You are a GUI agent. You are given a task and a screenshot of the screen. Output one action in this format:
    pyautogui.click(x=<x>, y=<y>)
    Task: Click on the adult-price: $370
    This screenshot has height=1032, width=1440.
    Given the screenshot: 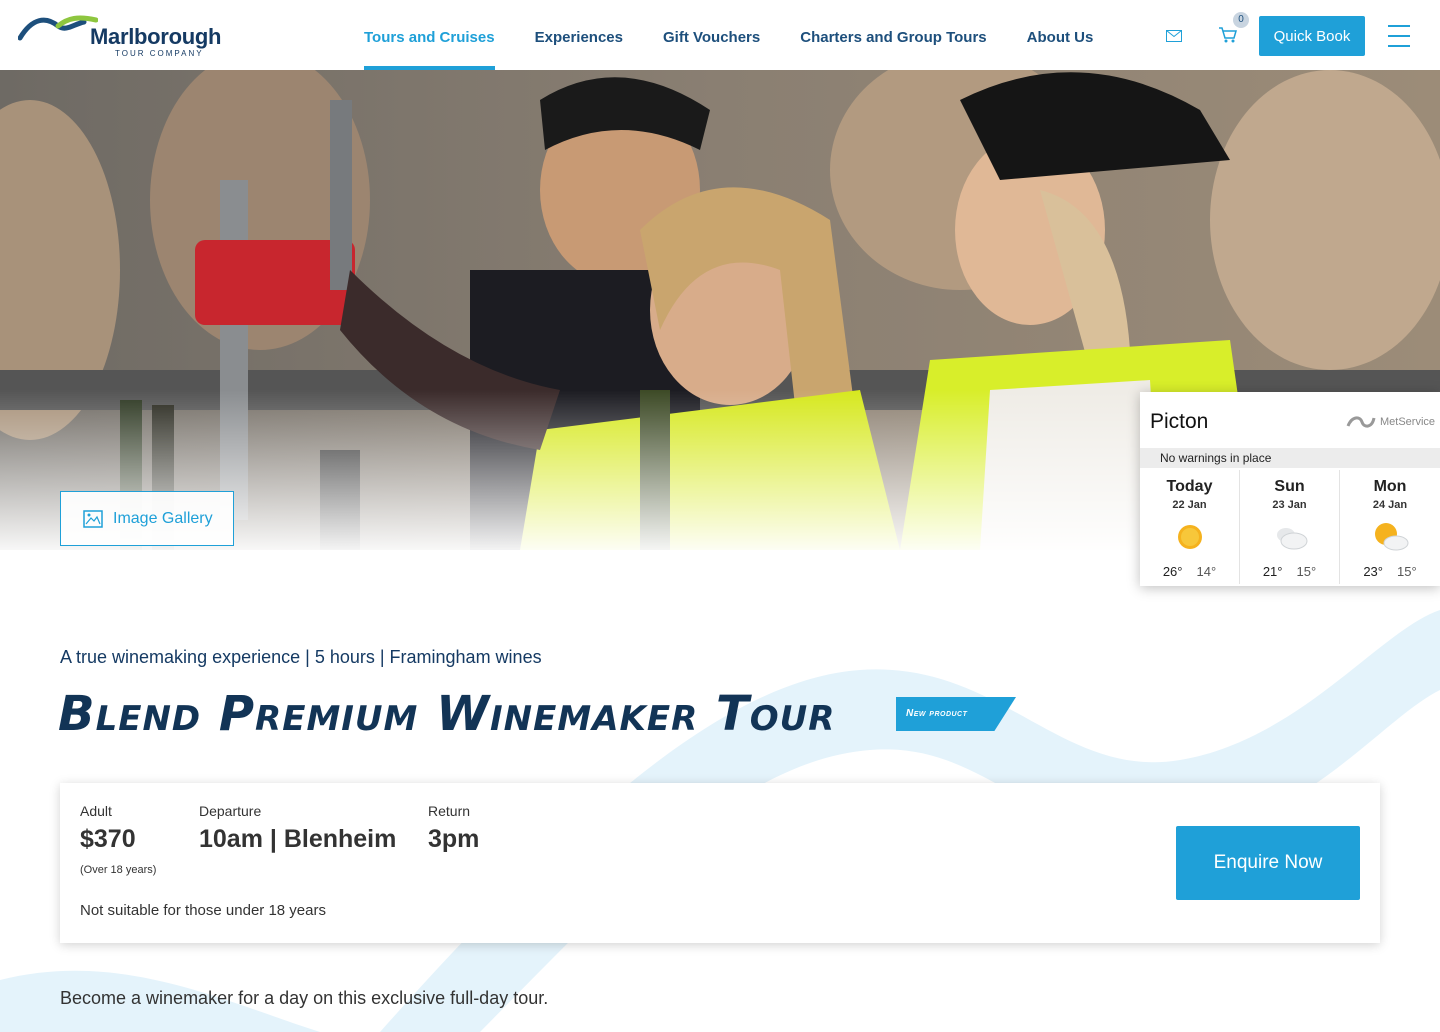 What is the action you would take?
    pyautogui.click(x=108, y=839)
    